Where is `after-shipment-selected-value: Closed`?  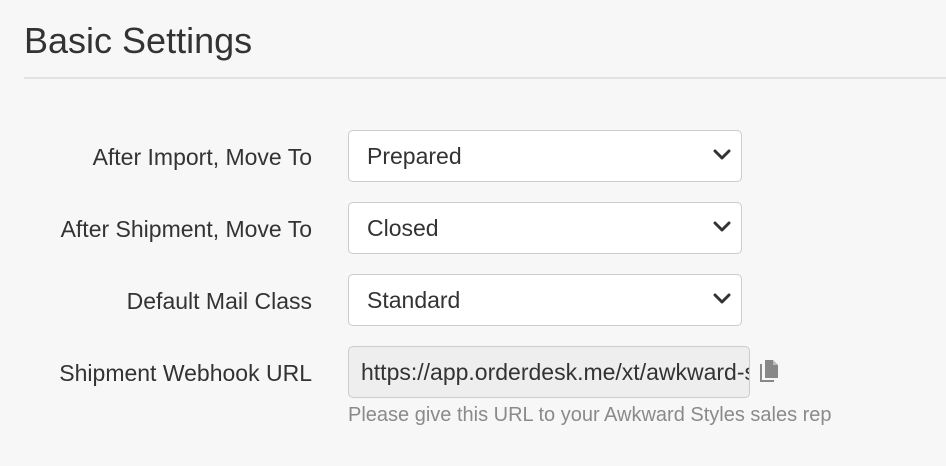
after-shipment-selected-value: Closed is located at coordinates (403, 228).